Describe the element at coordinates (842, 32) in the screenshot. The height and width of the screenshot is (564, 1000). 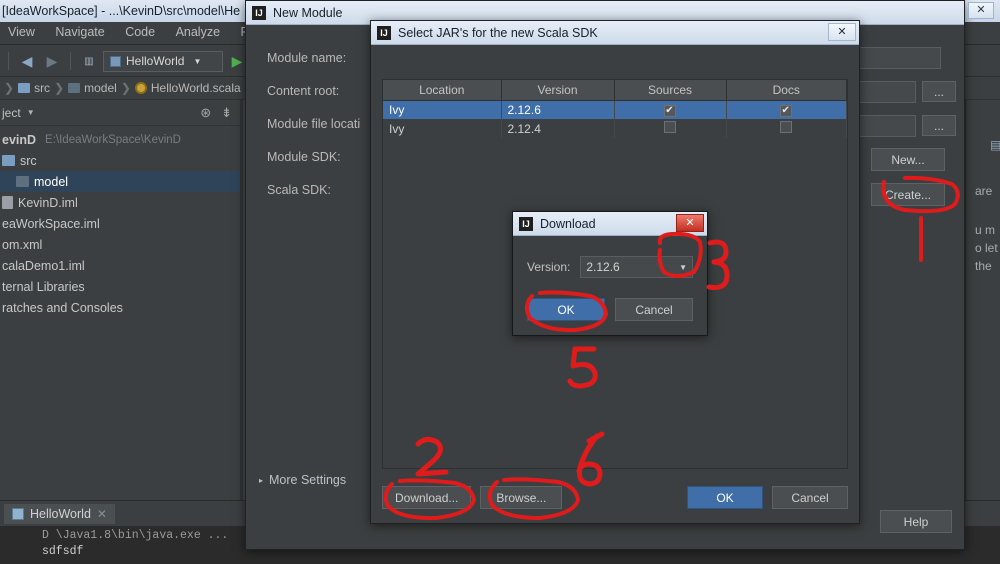
I see `select-jars-close-button: ✕` at that location.